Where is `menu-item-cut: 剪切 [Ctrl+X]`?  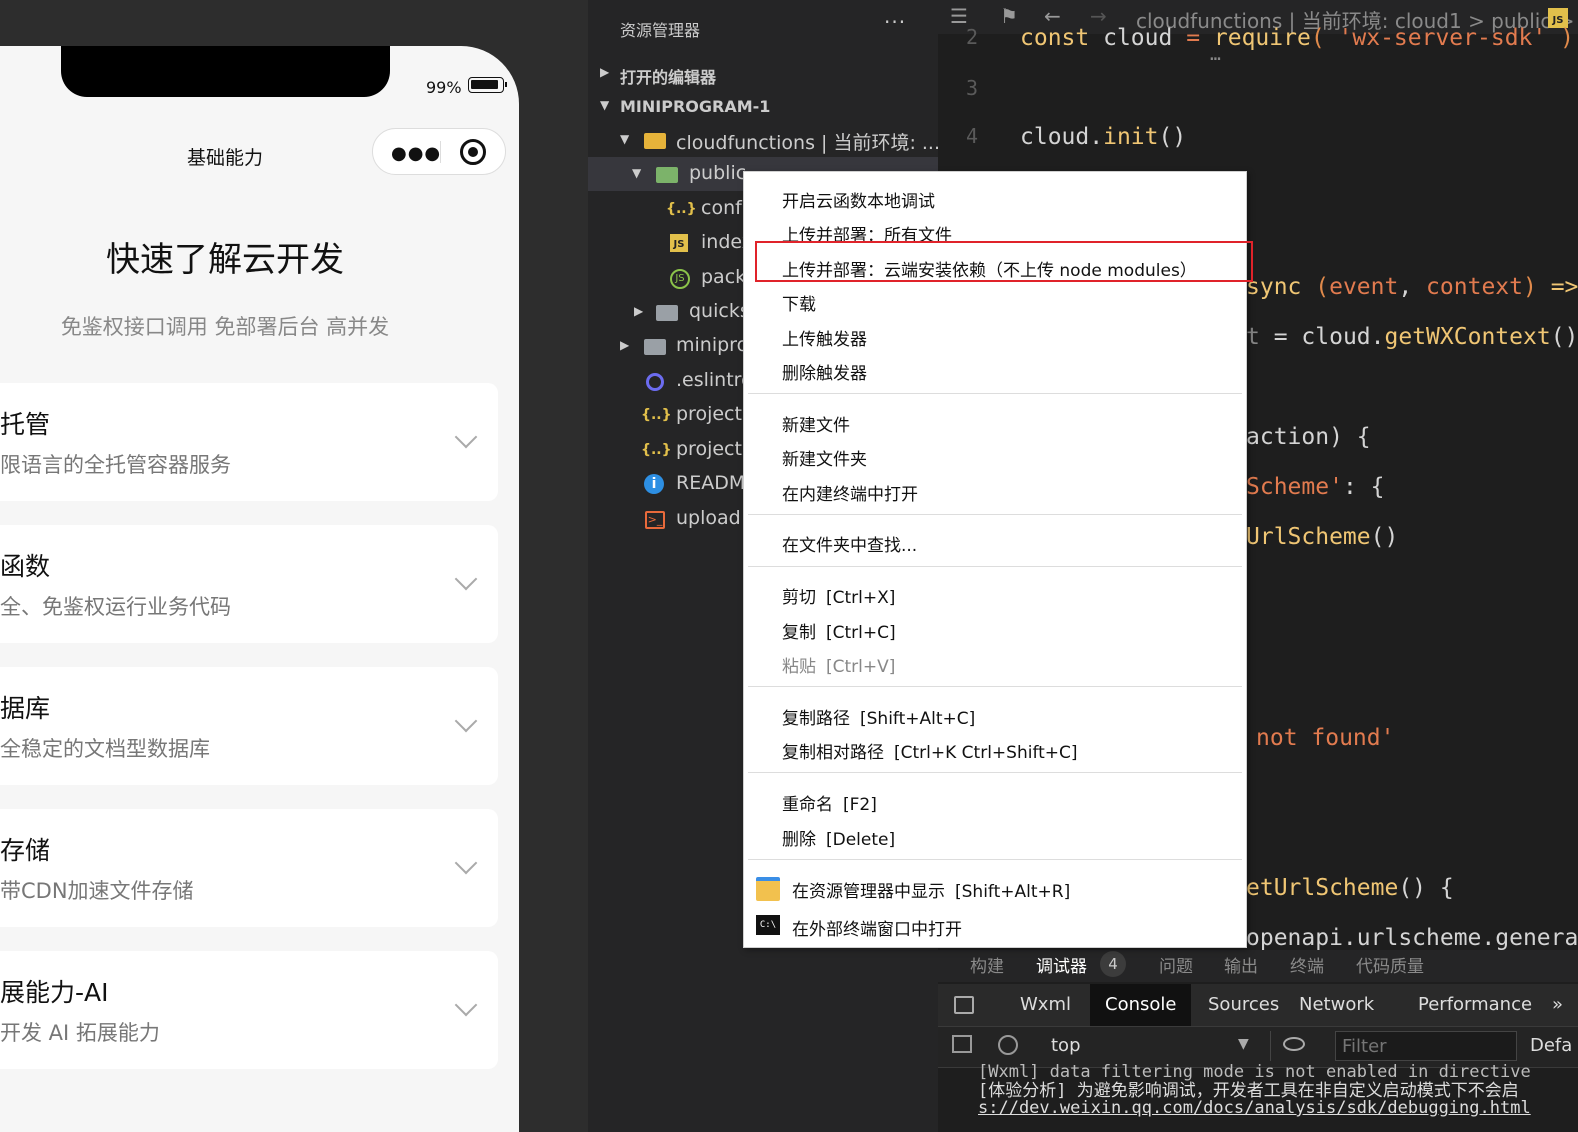 menu-item-cut: 剪切 [Ctrl+X] is located at coordinates (838, 598).